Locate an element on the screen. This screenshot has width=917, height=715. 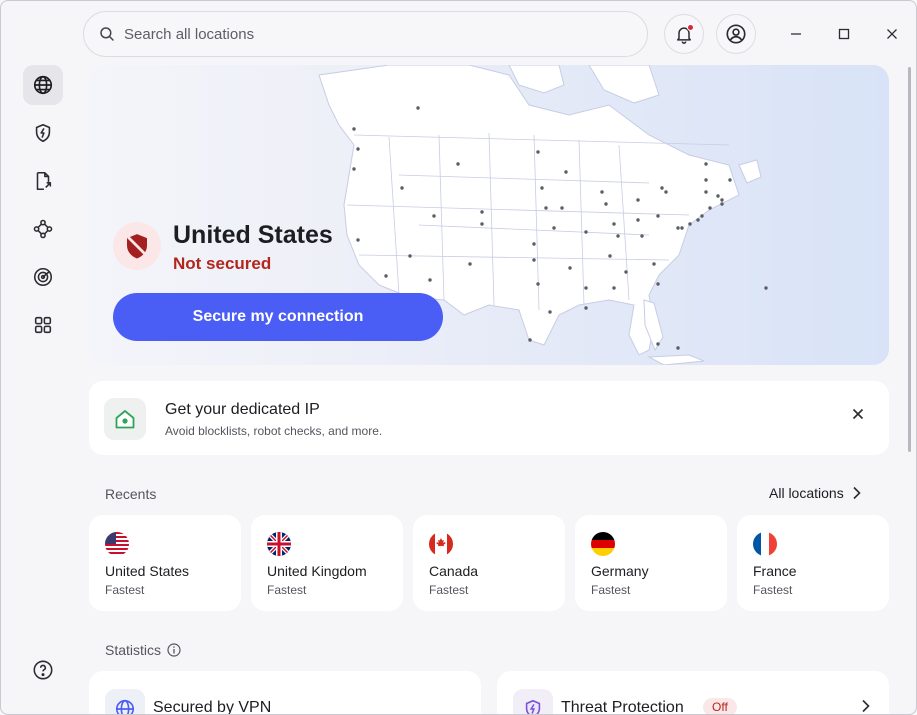
statistics-heading: Statistics is located at coordinates (143, 650).